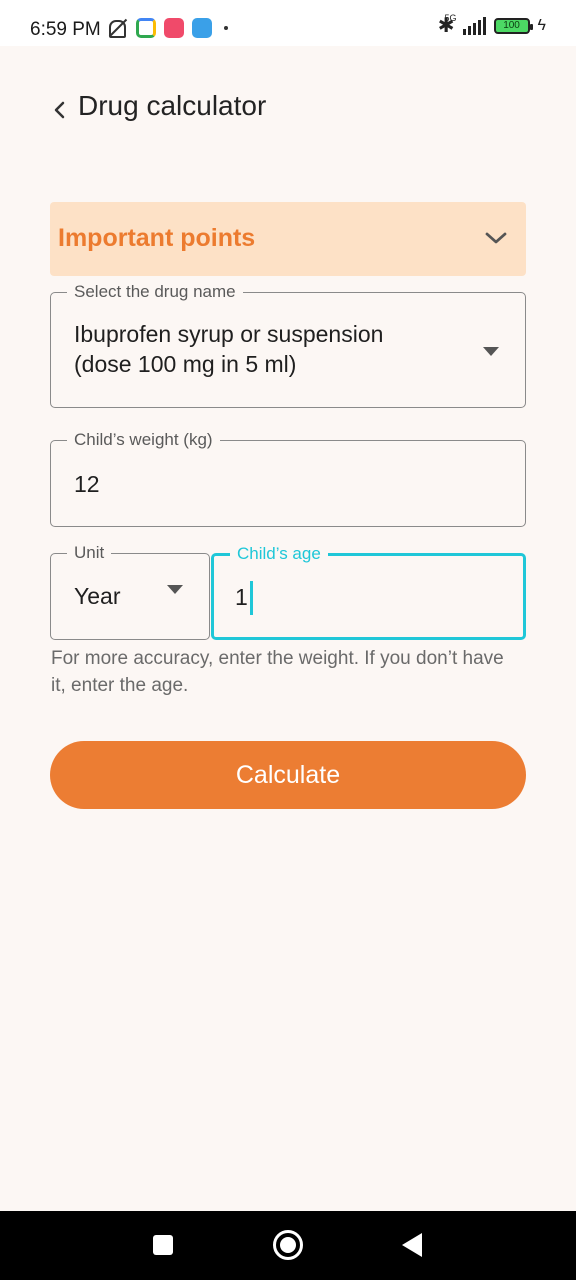 The image size is (576, 1280). I want to click on back-icon, so click(412, 1245).